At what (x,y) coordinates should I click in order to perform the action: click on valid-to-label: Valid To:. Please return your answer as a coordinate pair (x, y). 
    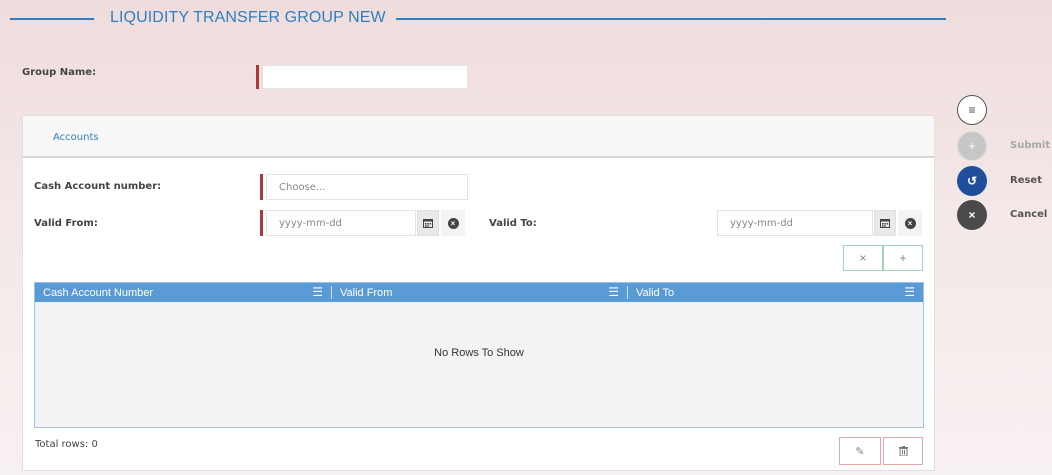
    Looking at the image, I should click on (513, 223).